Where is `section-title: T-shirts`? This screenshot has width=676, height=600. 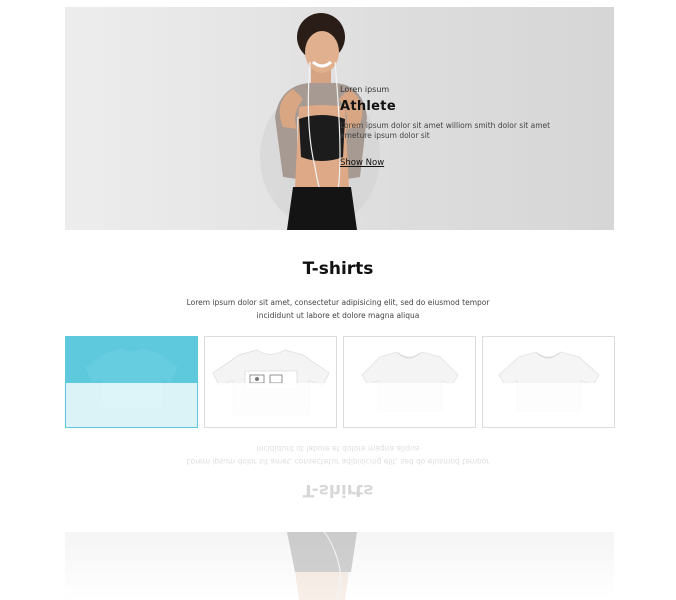 section-title: T-shirts is located at coordinates (338, 269).